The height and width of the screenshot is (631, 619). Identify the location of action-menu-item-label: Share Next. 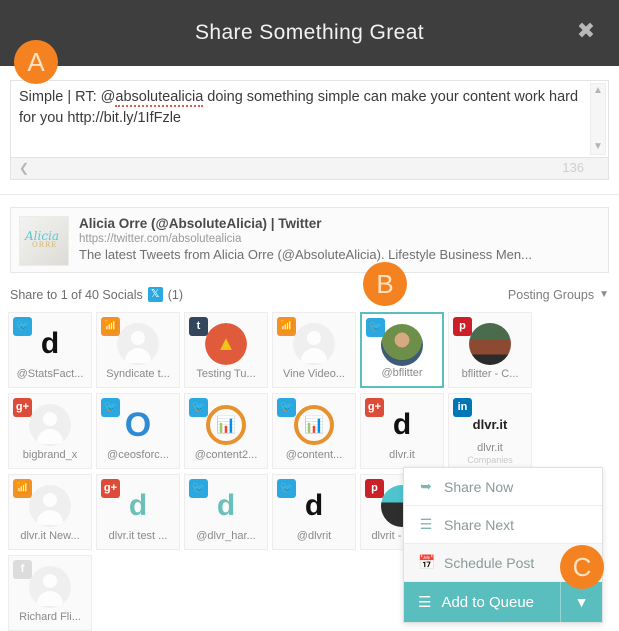
(479, 524).